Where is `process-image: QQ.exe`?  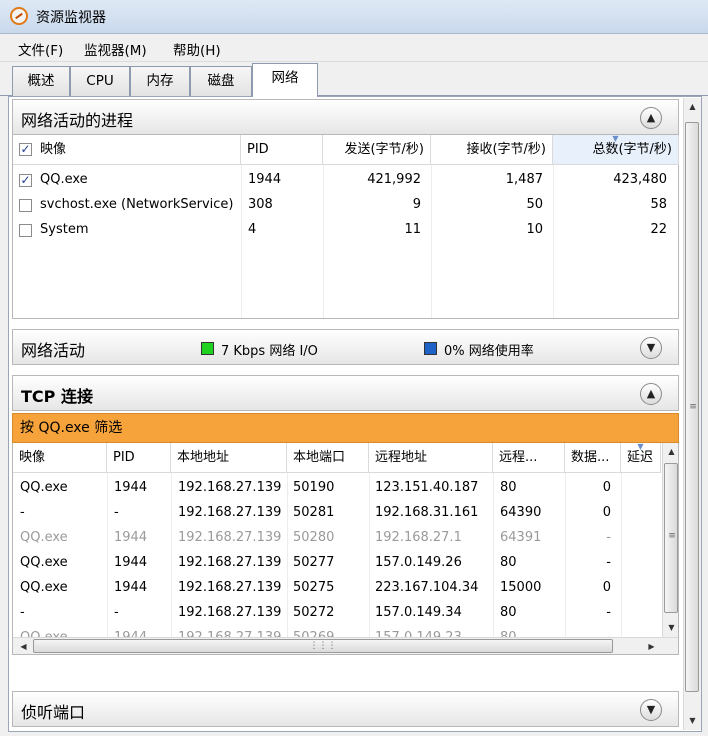
process-image: QQ.exe is located at coordinates (64, 179).